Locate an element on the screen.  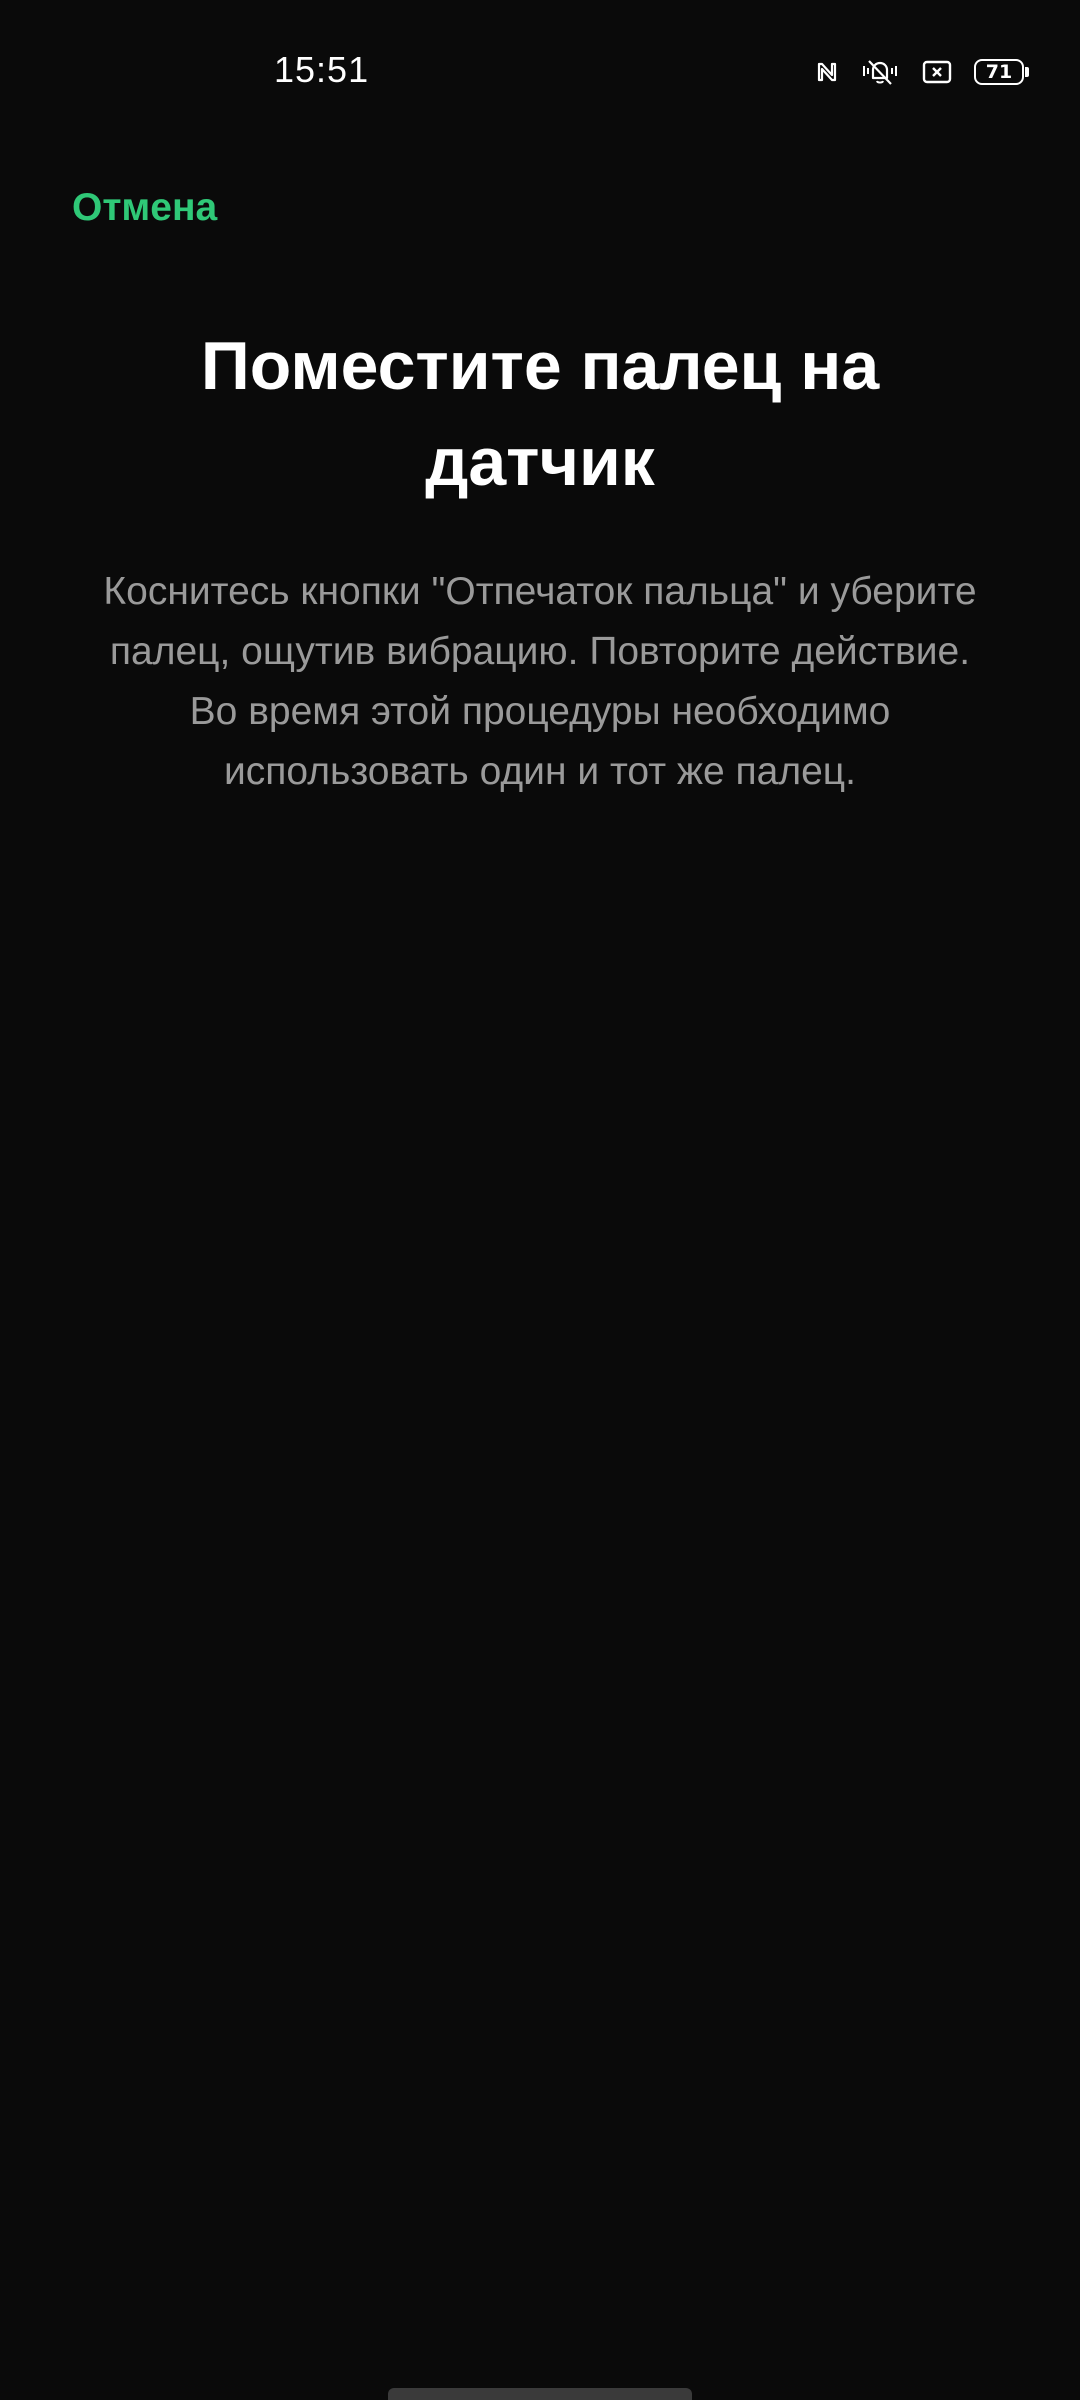
vibrate-silent-icon is located at coordinates (880, 72).